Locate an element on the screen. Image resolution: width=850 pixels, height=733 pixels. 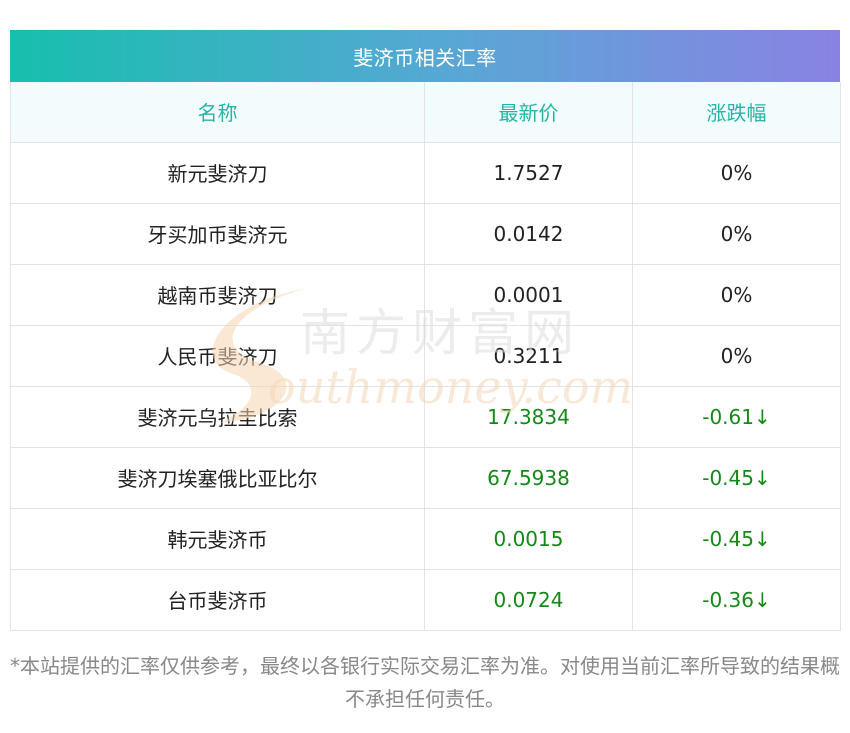
table-row: 牙买加币斐济元 0.0142 0% is located at coordinates (425, 233).